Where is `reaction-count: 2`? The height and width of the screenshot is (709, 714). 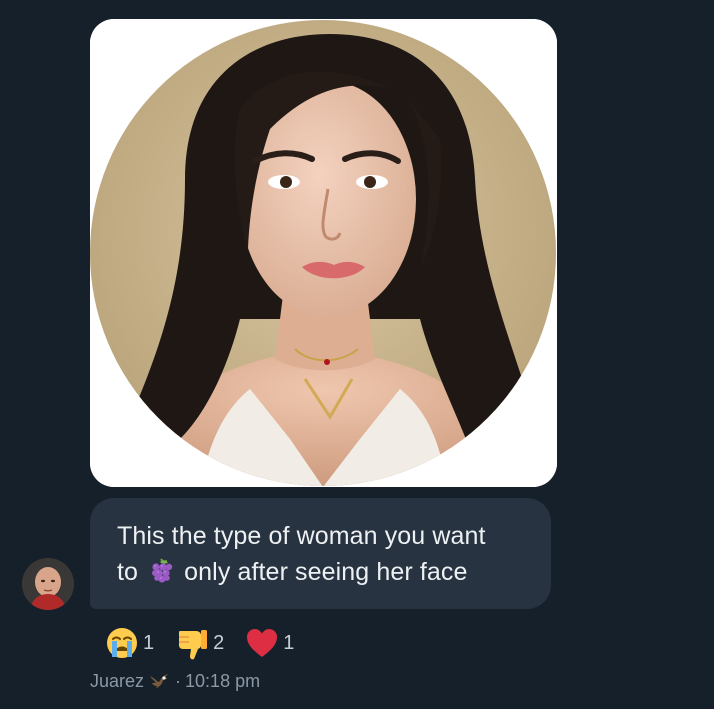 reaction-count: 2 is located at coordinates (219, 642).